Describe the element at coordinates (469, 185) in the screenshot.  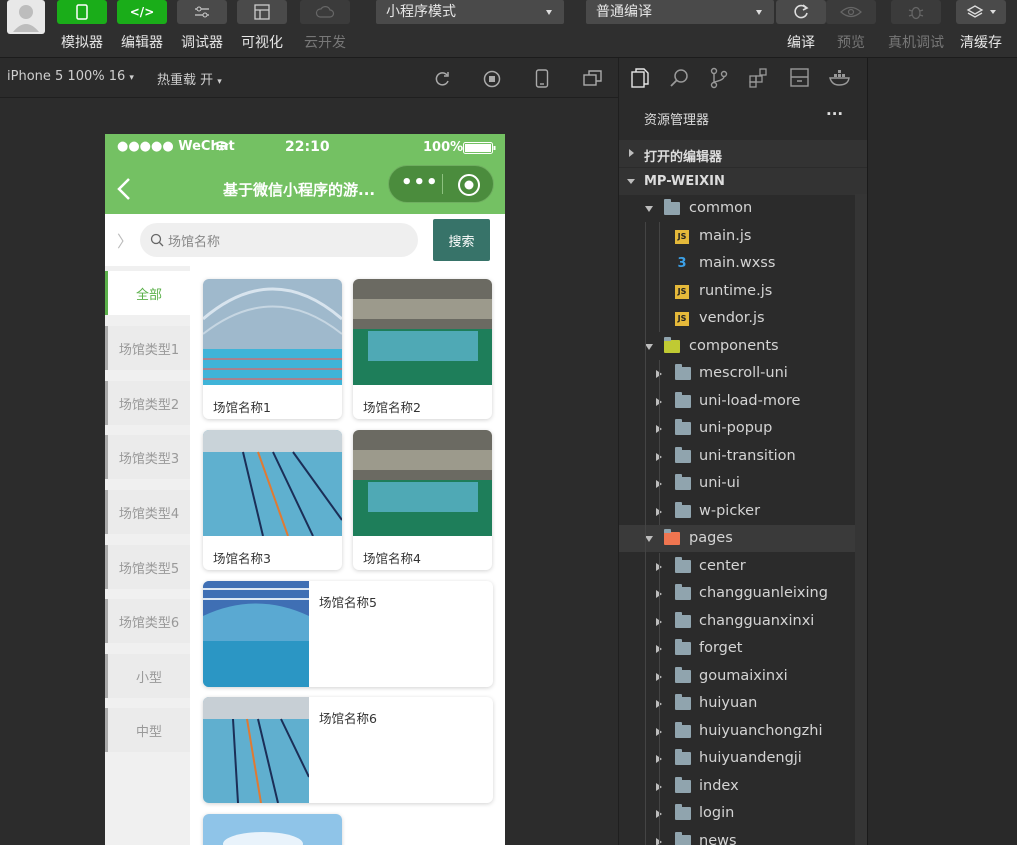
I see `close-miniprogram-icon` at that location.